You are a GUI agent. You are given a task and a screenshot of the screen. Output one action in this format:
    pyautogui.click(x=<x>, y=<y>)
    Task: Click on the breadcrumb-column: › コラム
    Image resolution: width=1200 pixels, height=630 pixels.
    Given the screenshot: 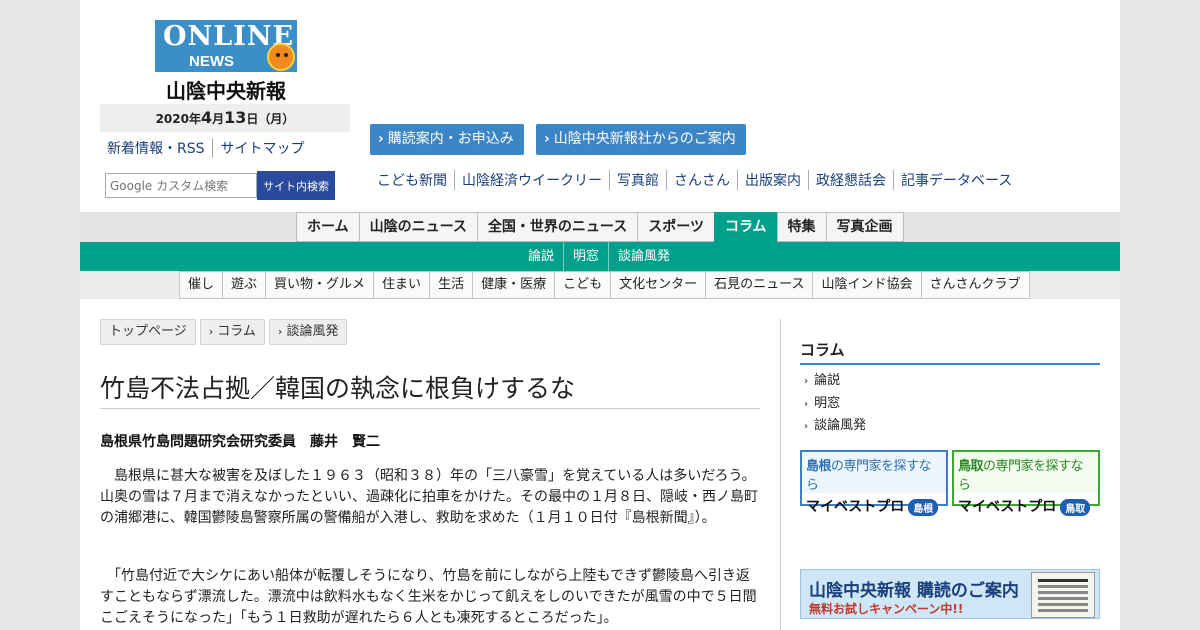 What is the action you would take?
    pyautogui.click(x=232, y=332)
    